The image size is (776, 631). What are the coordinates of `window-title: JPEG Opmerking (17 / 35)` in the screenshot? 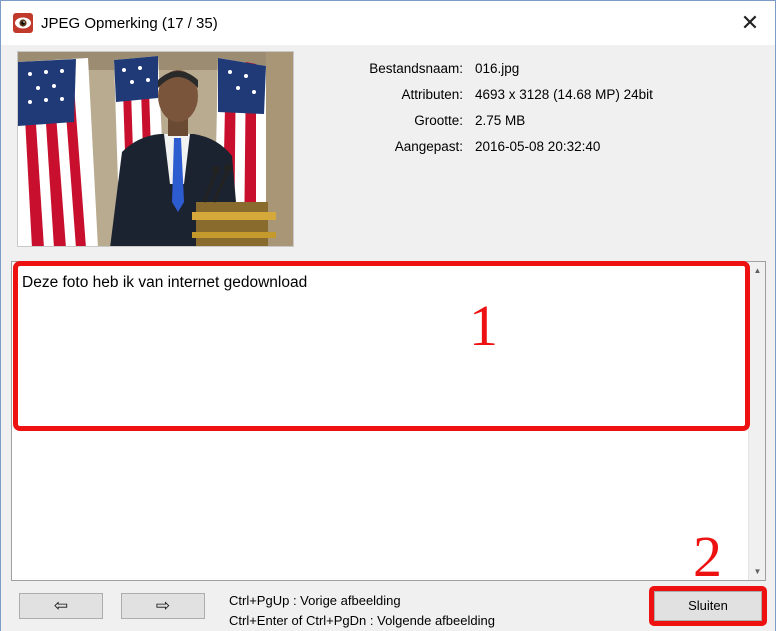 It's located at (129, 23).